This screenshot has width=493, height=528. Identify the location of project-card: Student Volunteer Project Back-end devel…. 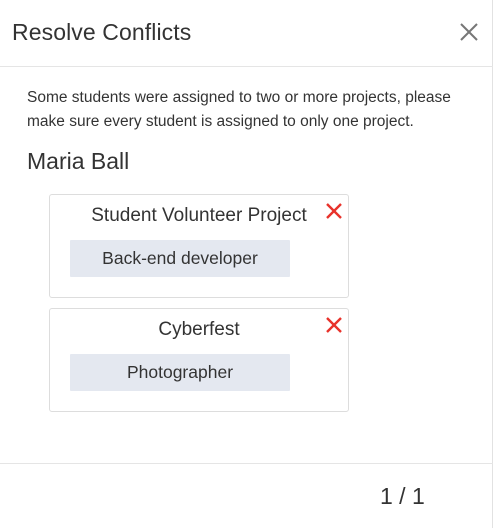
(199, 246).